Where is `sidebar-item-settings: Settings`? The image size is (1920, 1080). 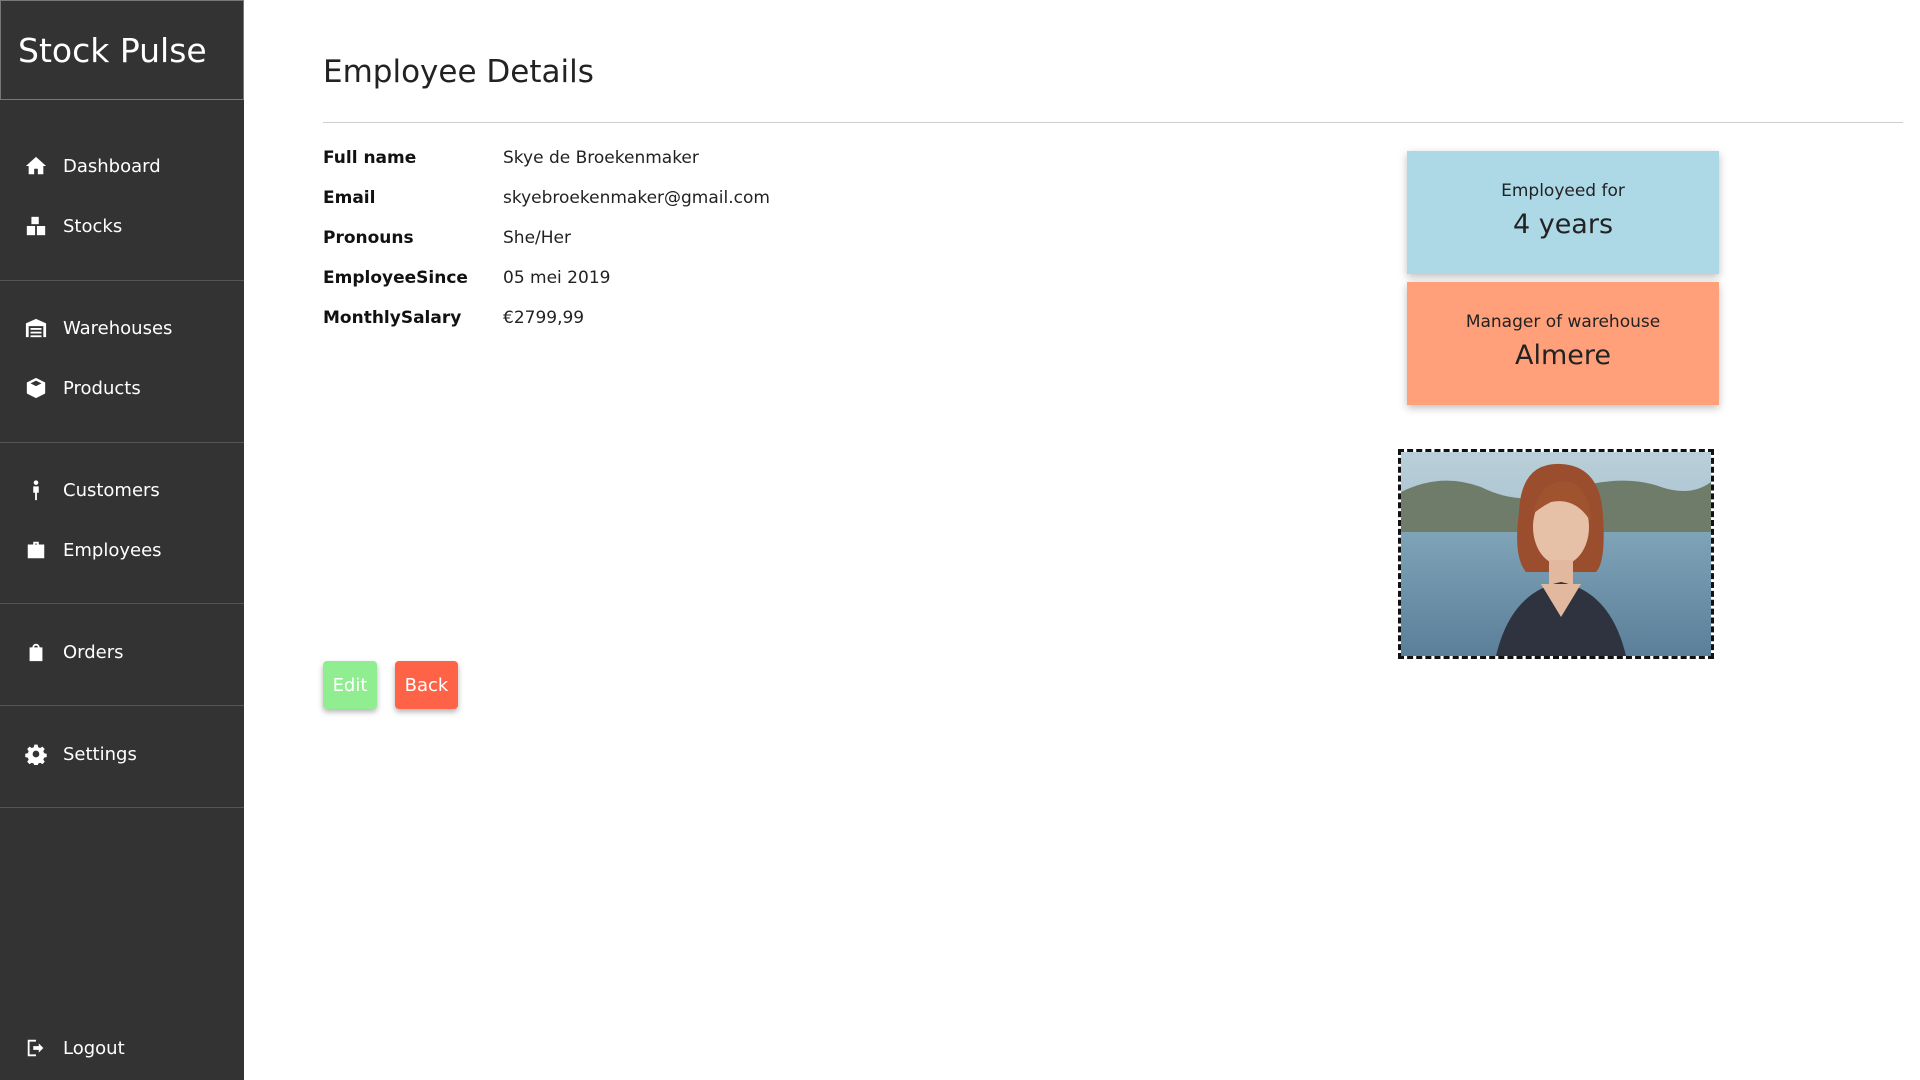 sidebar-item-settings: Settings is located at coordinates (122, 754).